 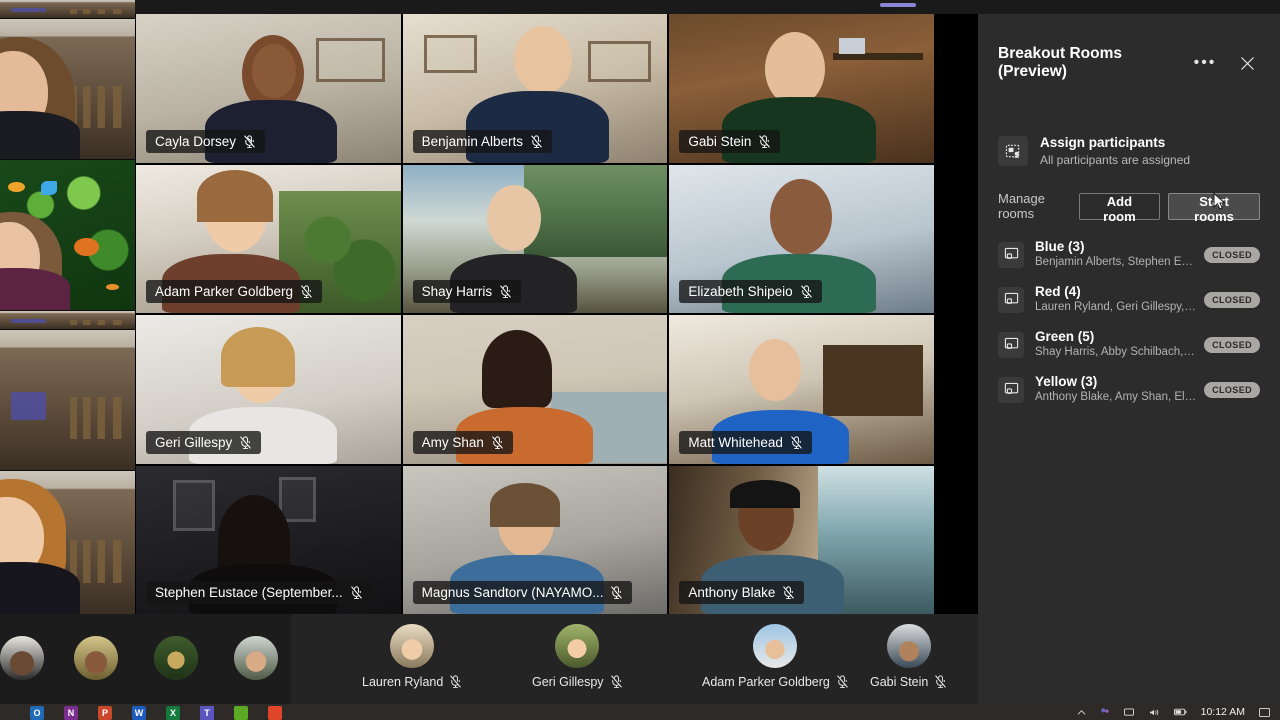 I want to click on room-name: Blue (3), so click(x=1060, y=246).